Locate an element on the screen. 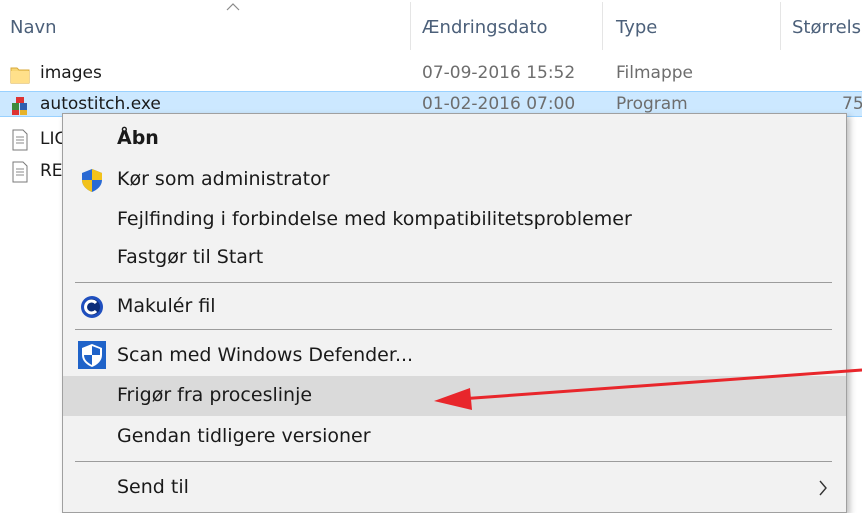 This screenshot has height=513, width=862. windows-defender-icon is located at coordinates (92, 355).